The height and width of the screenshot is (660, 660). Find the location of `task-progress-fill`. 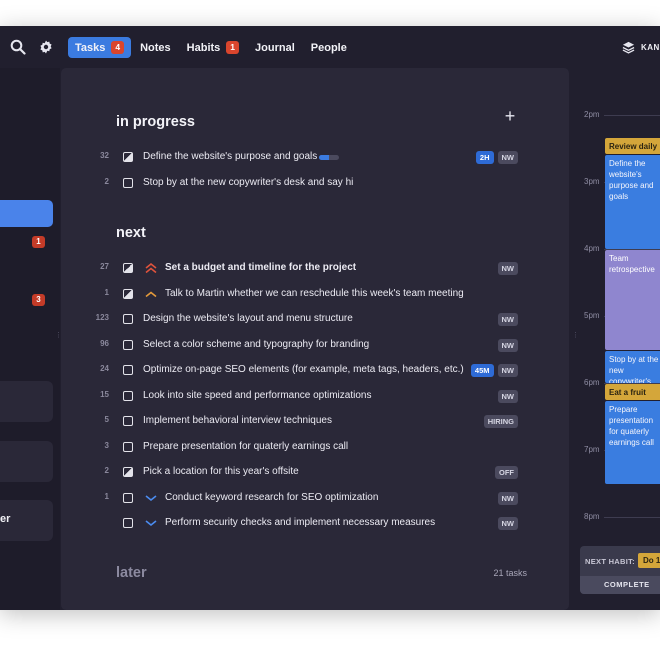

task-progress-fill is located at coordinates (324, 157).